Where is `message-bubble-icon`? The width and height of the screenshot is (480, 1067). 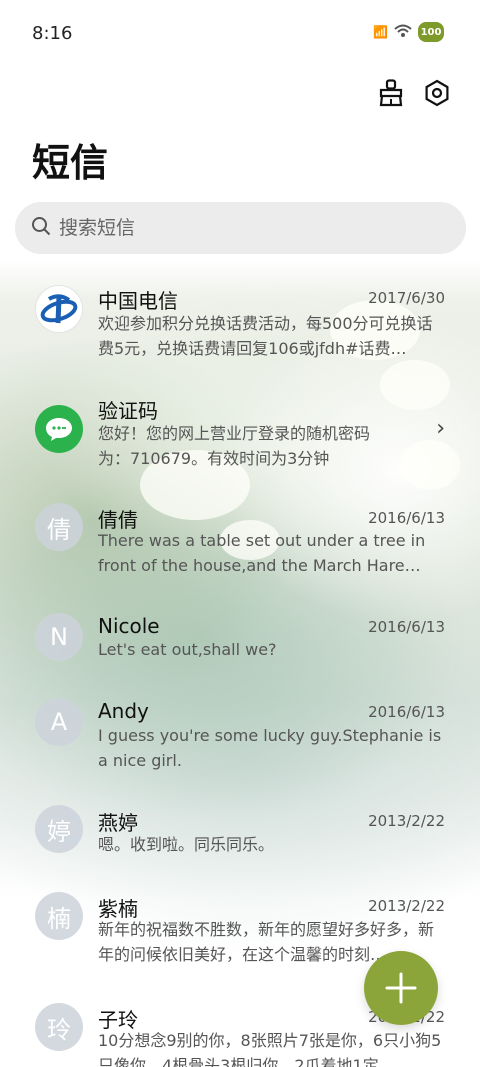
message-bubble-icon is located at coordinates (59, 429).